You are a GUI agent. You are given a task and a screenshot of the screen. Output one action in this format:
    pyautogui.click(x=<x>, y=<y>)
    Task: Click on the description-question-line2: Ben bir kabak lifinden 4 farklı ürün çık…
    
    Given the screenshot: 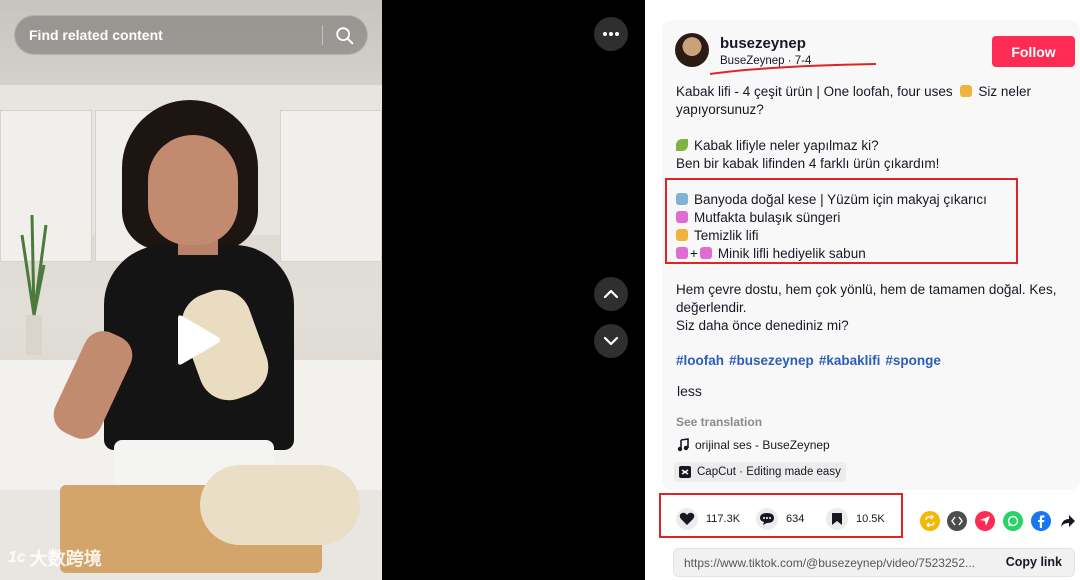 What is the action you would take?
    pyautogui.click(x=808, y=163)
    